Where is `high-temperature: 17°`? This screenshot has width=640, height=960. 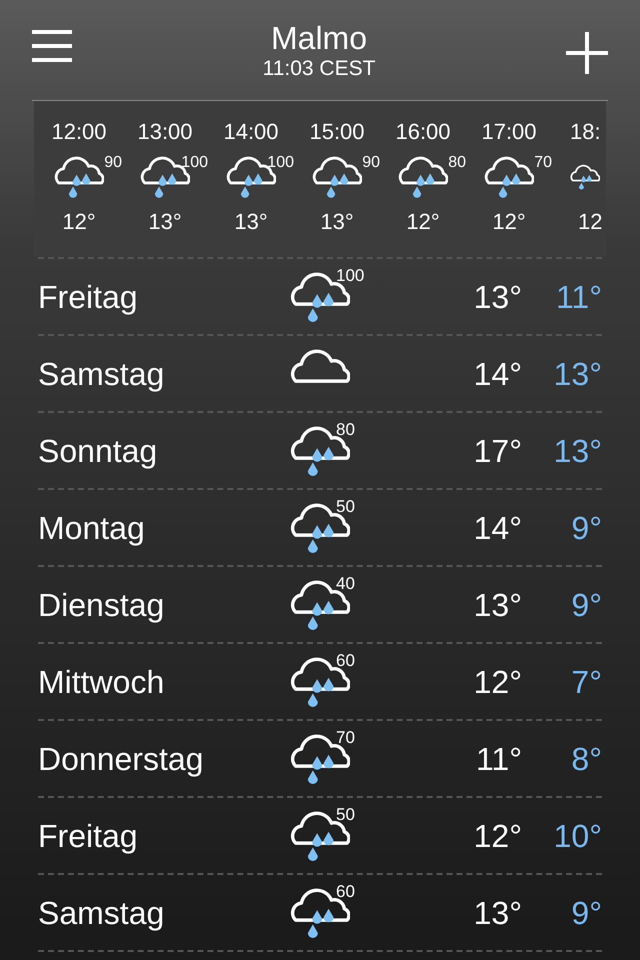
high-temperature: 17° is located at coordinates (497, 451).